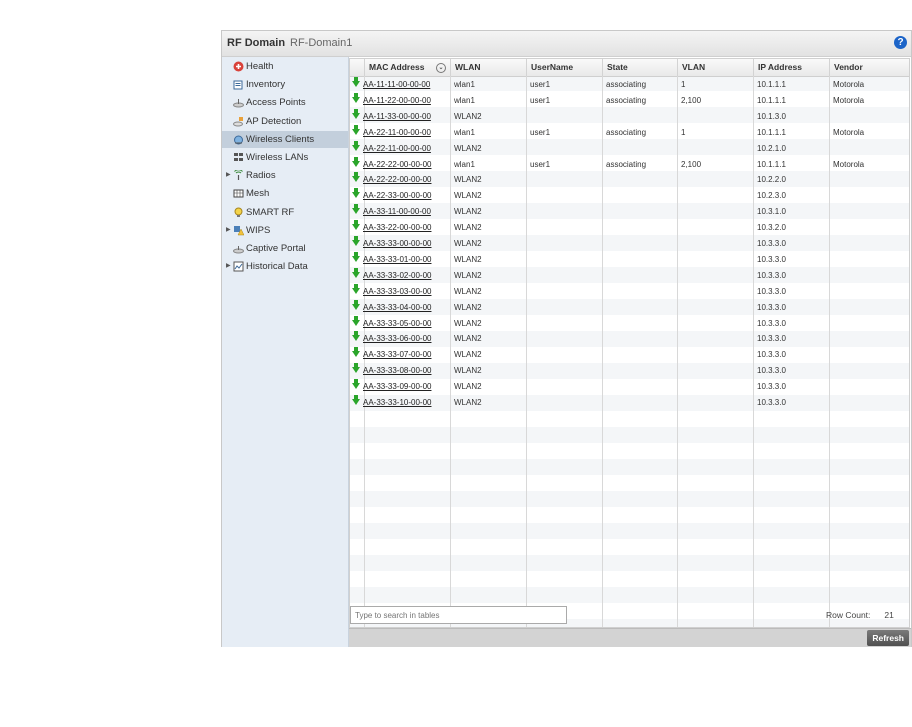 Image resolution: width=912 pixels, height=727 pixels. I want to click on mac-address-link: AA-11-33-00-00-00, so click(397, 116).